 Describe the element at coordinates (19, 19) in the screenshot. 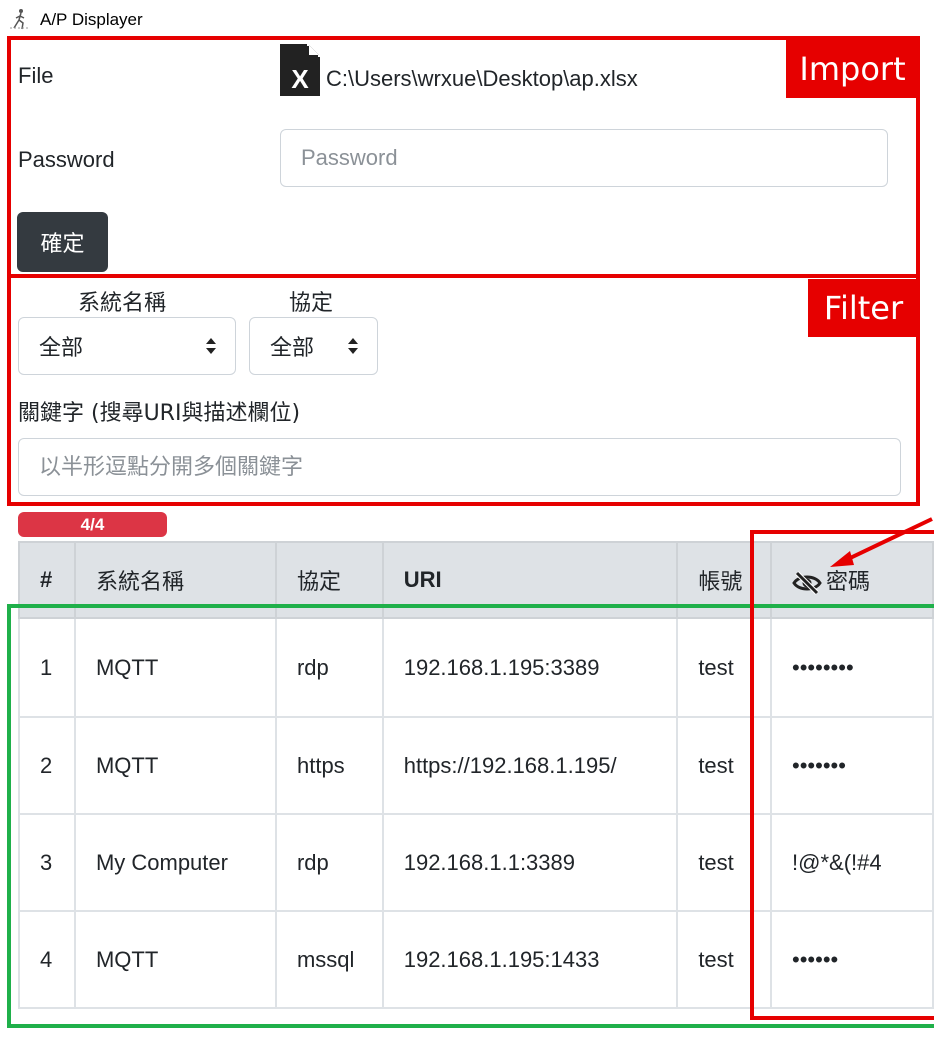

I see `app-icon` at that location.